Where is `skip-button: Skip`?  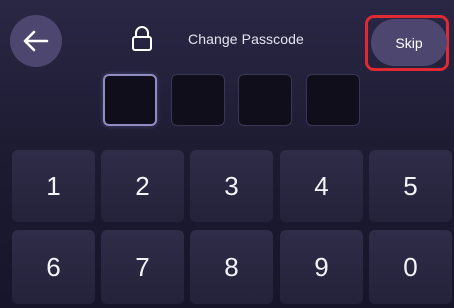 skip-button: Skip is located at coordinates (409, 42).